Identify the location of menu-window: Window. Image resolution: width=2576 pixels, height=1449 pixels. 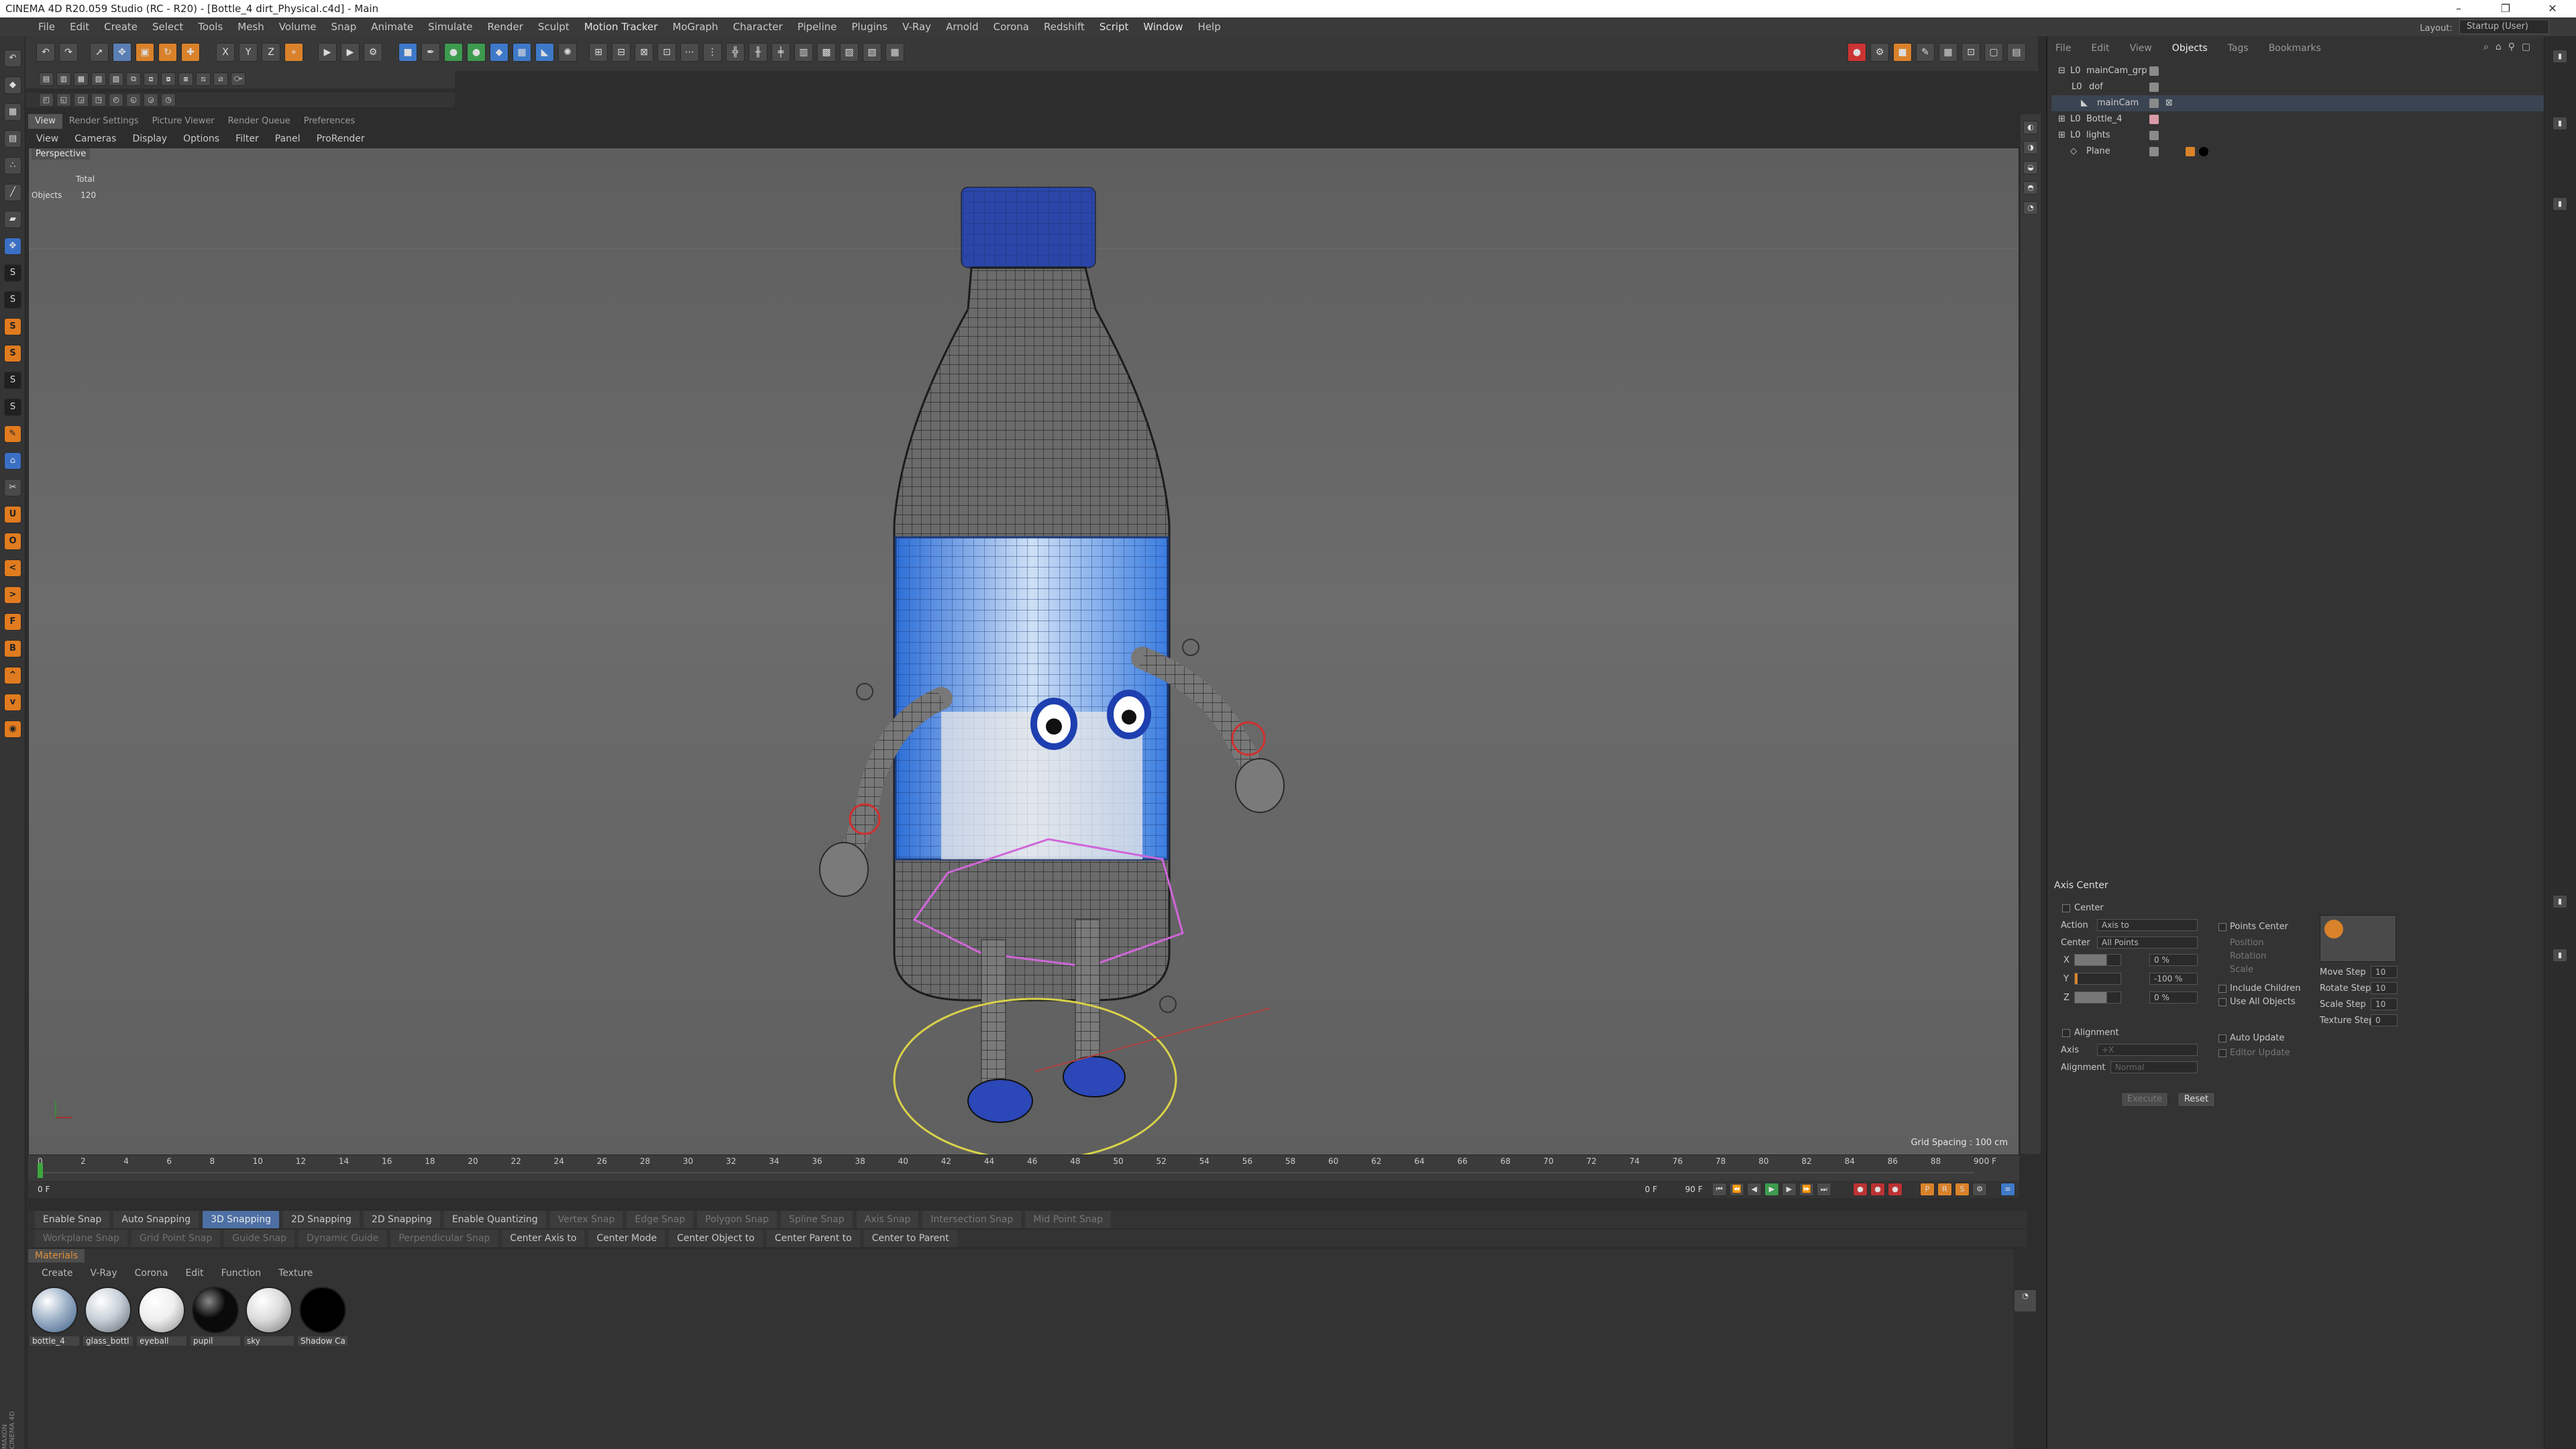
(1163, 26).